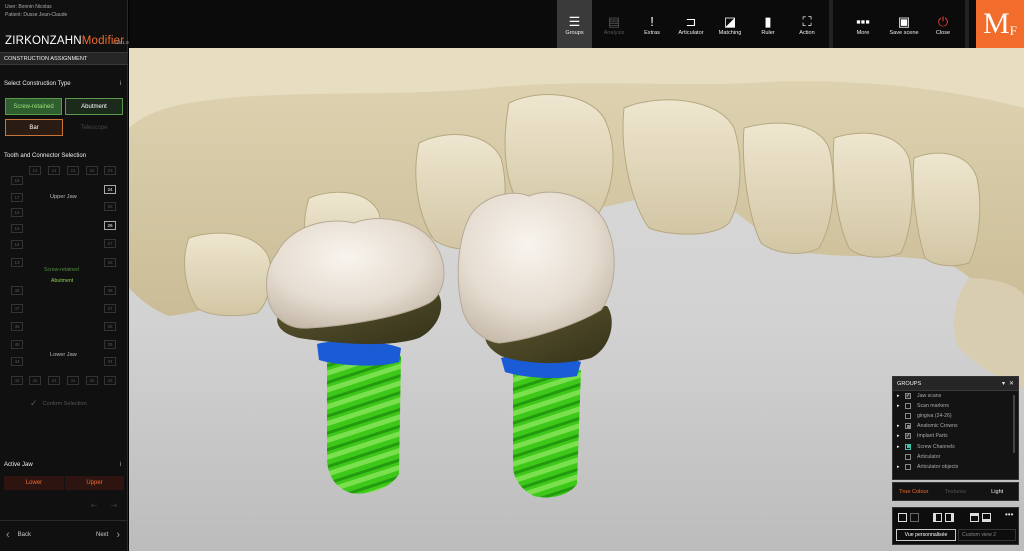 The width and height of the screenshot is (1024, 551). I want to click on front-view-icon, so click(902, 517).